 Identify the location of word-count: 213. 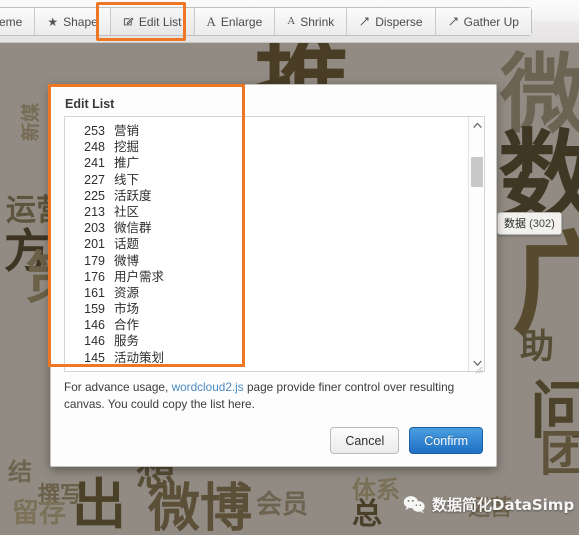
(94, 211).